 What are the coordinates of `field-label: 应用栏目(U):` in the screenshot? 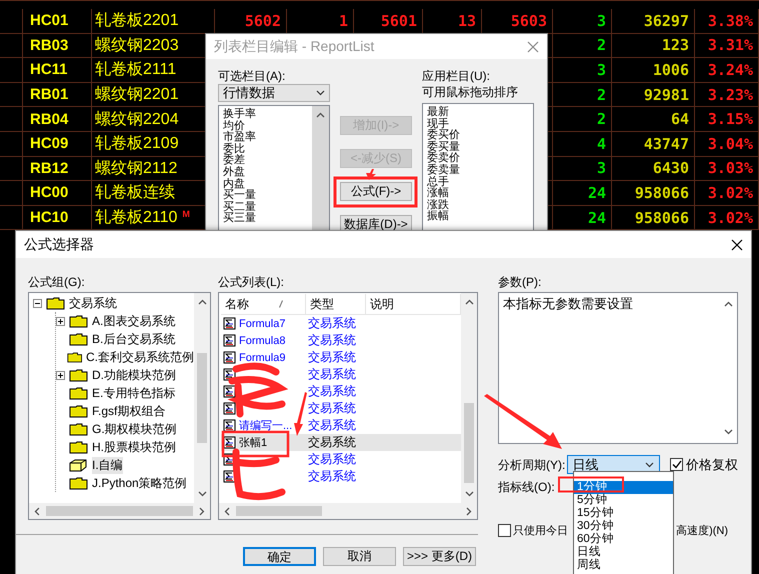 It's located at (456, 76).